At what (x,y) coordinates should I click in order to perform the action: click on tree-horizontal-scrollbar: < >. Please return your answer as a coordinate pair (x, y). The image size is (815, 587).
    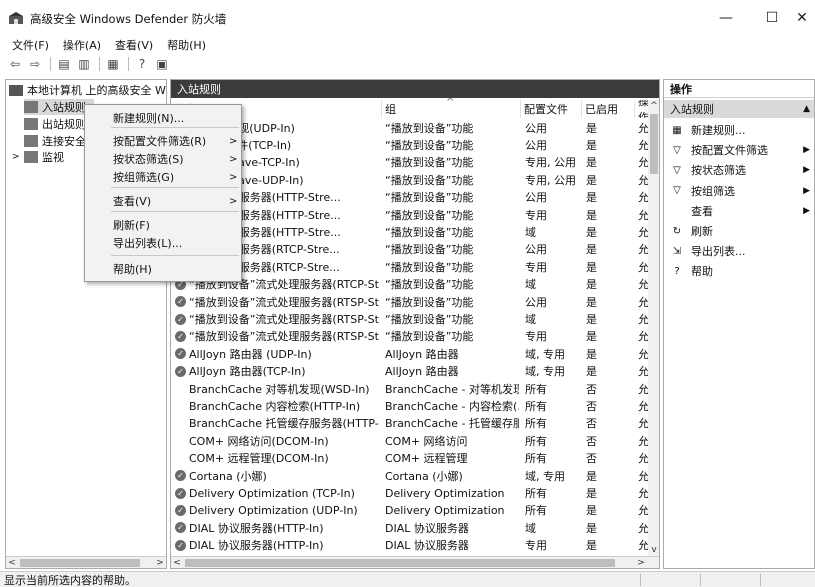
    Looking at the image, I should click on (86, 562).